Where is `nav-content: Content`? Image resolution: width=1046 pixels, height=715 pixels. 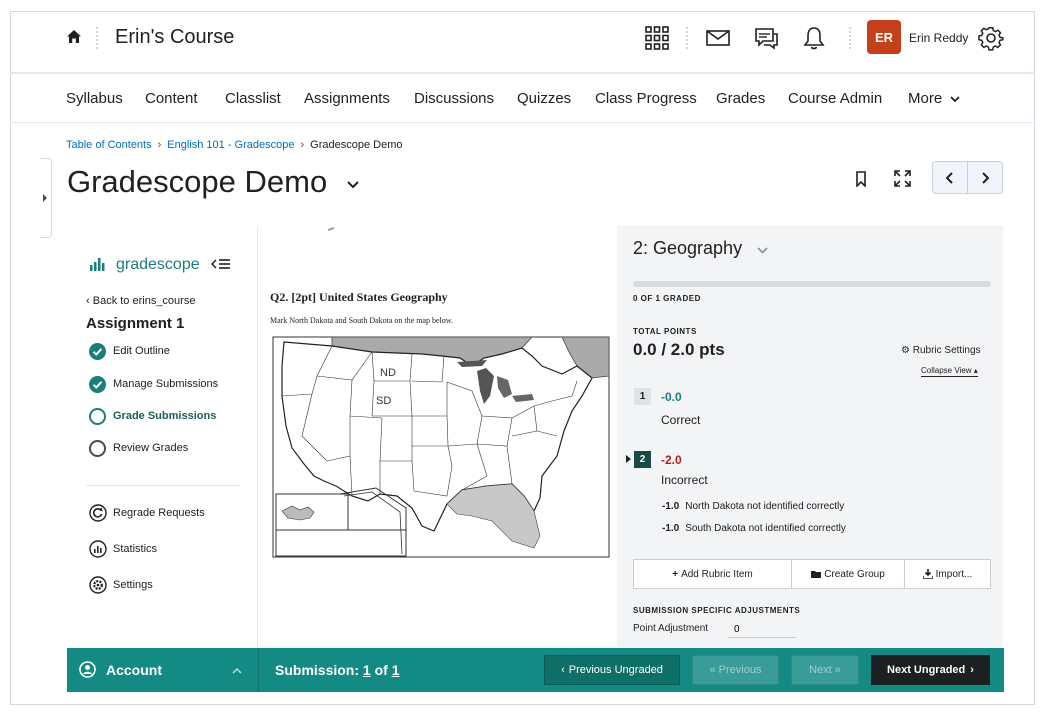 nav-content: Content is located at coordinates (171, 98).